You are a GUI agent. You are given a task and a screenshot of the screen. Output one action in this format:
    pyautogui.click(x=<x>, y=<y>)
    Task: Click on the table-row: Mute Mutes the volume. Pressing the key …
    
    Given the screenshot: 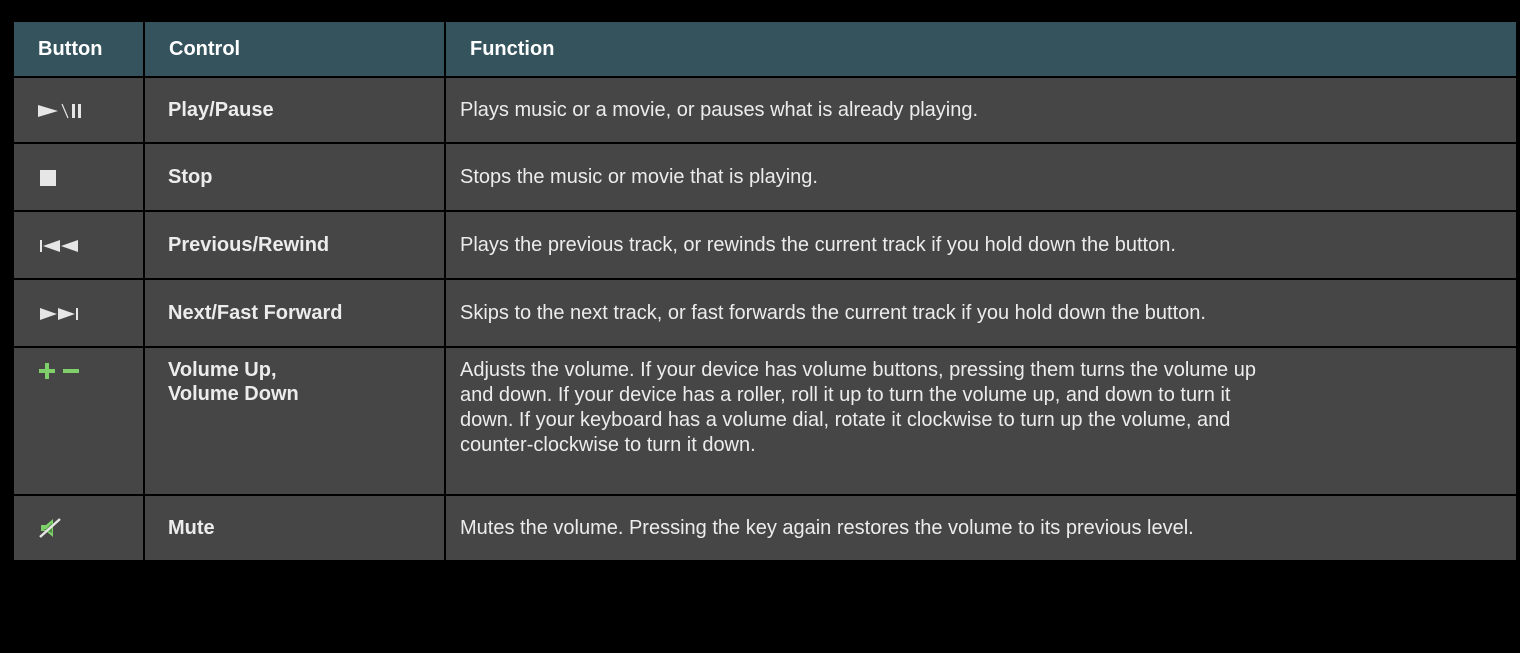 What is the action you would take?
    pyautogui.click(x=765, y=528)
    